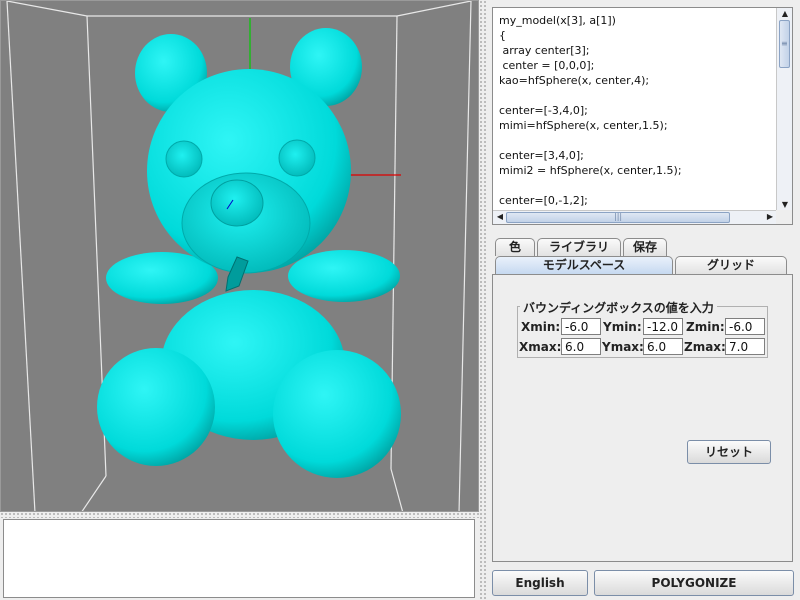 The height and width of the screenshot is (600, 800). I want to click on scroll-corner, so click(784, 217).